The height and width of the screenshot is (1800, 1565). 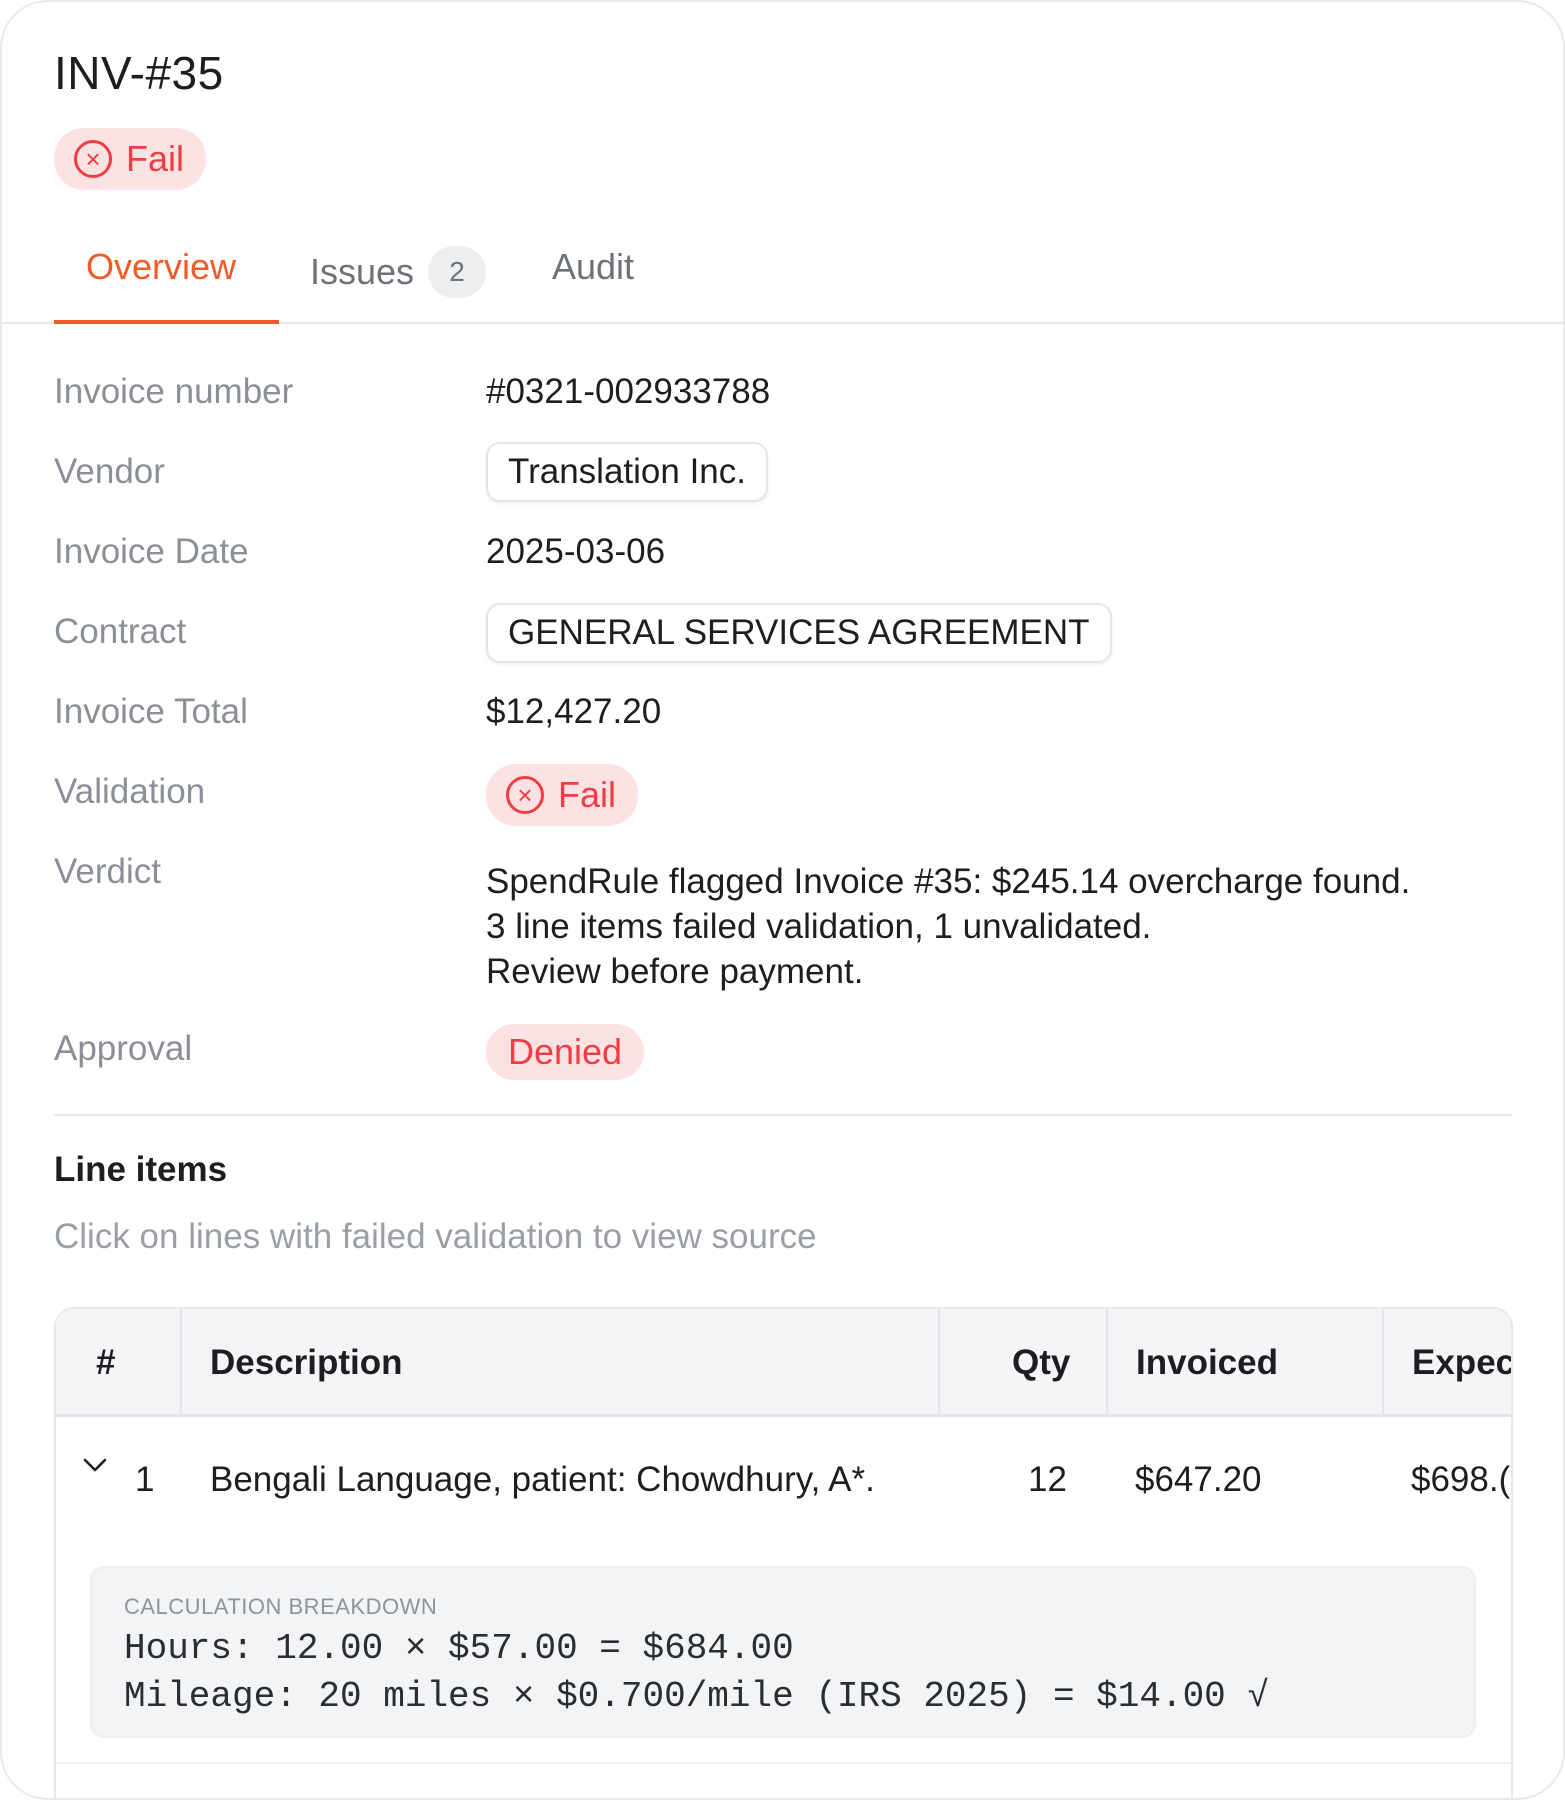 What do you see at coordinates (1047, 1479) in the screenshot?
I see `row-qty: 12` at bounding box center [1047, 1479].